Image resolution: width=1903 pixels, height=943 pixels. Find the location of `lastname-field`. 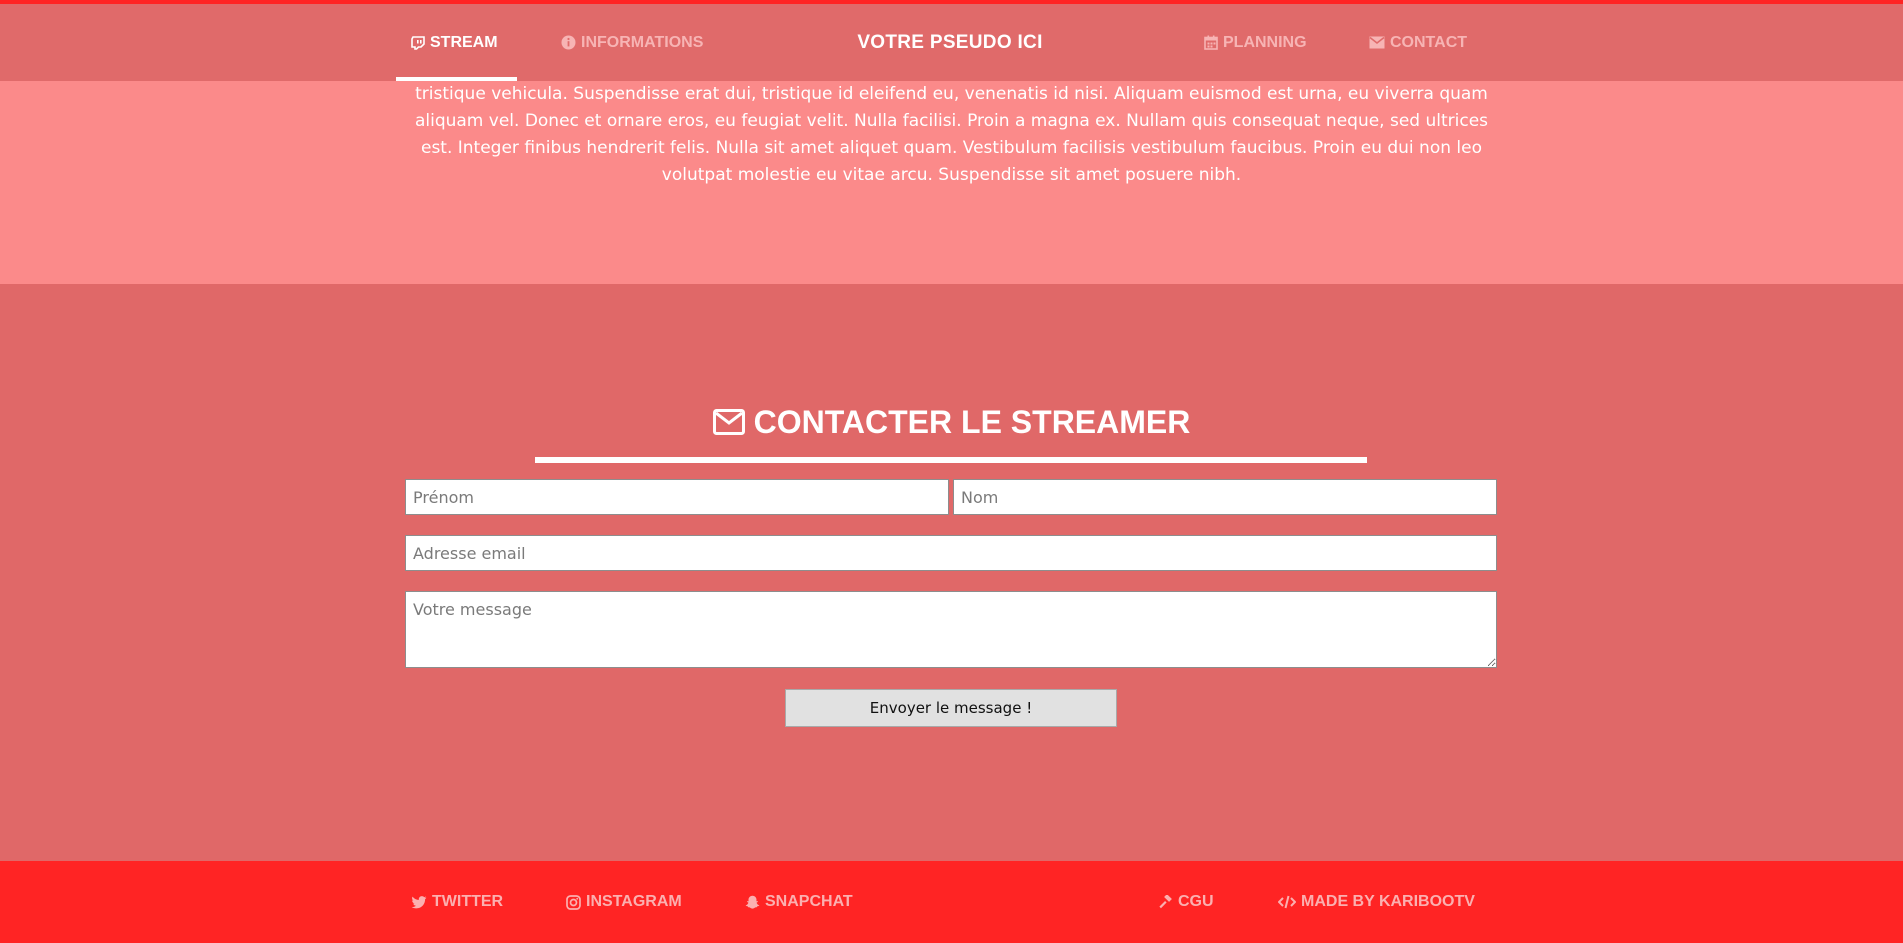

lastname-field is located at coordinates (1225, 497).